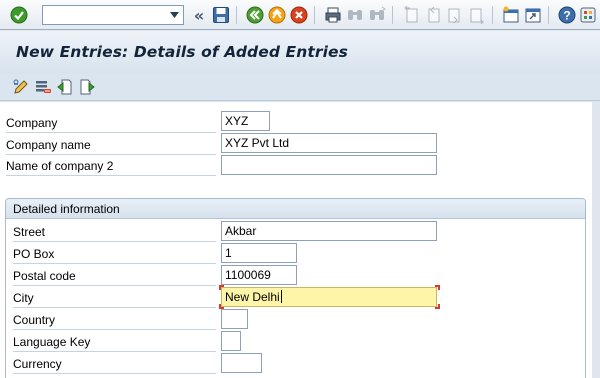 The image size is (600, 378). What do you see at coordinates (182, 52) in the screenshot?
I see `page-title: New Entries: Details of Added Entries` at bounding box center [182, 52].